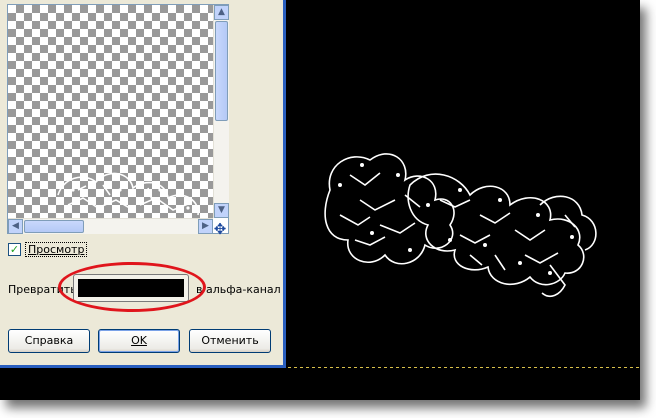 This screenshot has height=418, width=656. What do you see at coordinates (221, 71) in the screenshot?
I see `vertical-scroll-thumb` at bounding box center [221, 71].